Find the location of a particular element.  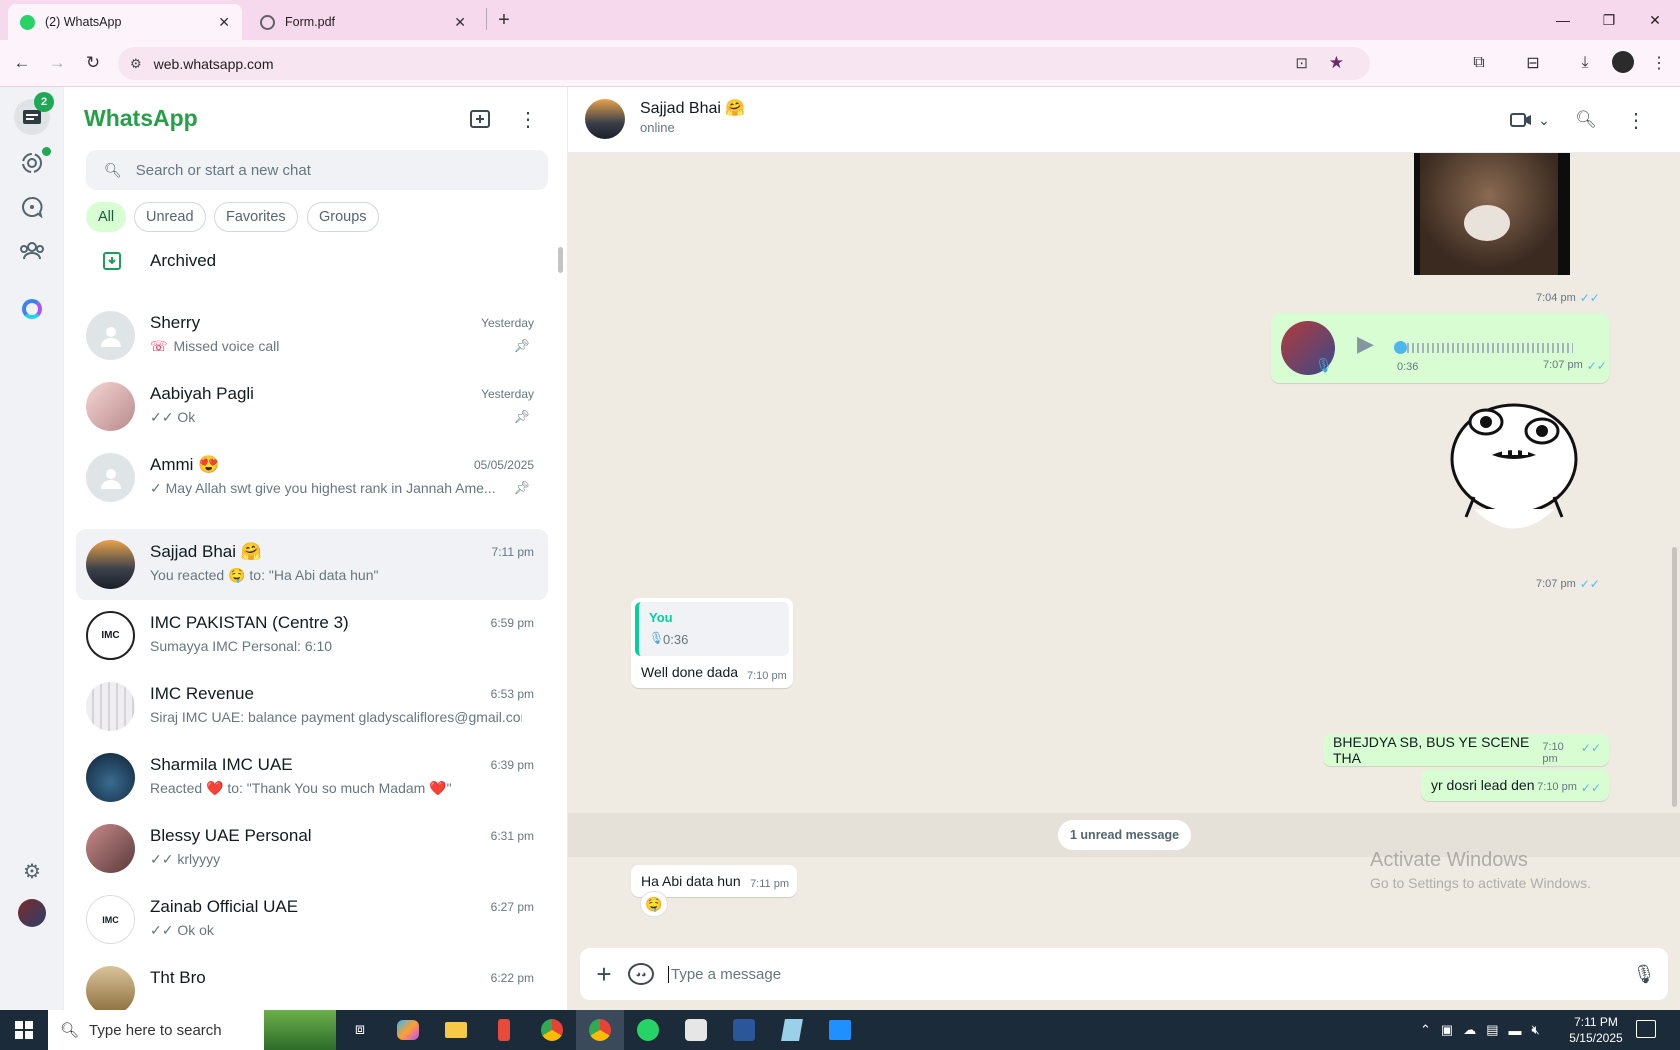

list-scrollbar is located at coordinates (560, 260).